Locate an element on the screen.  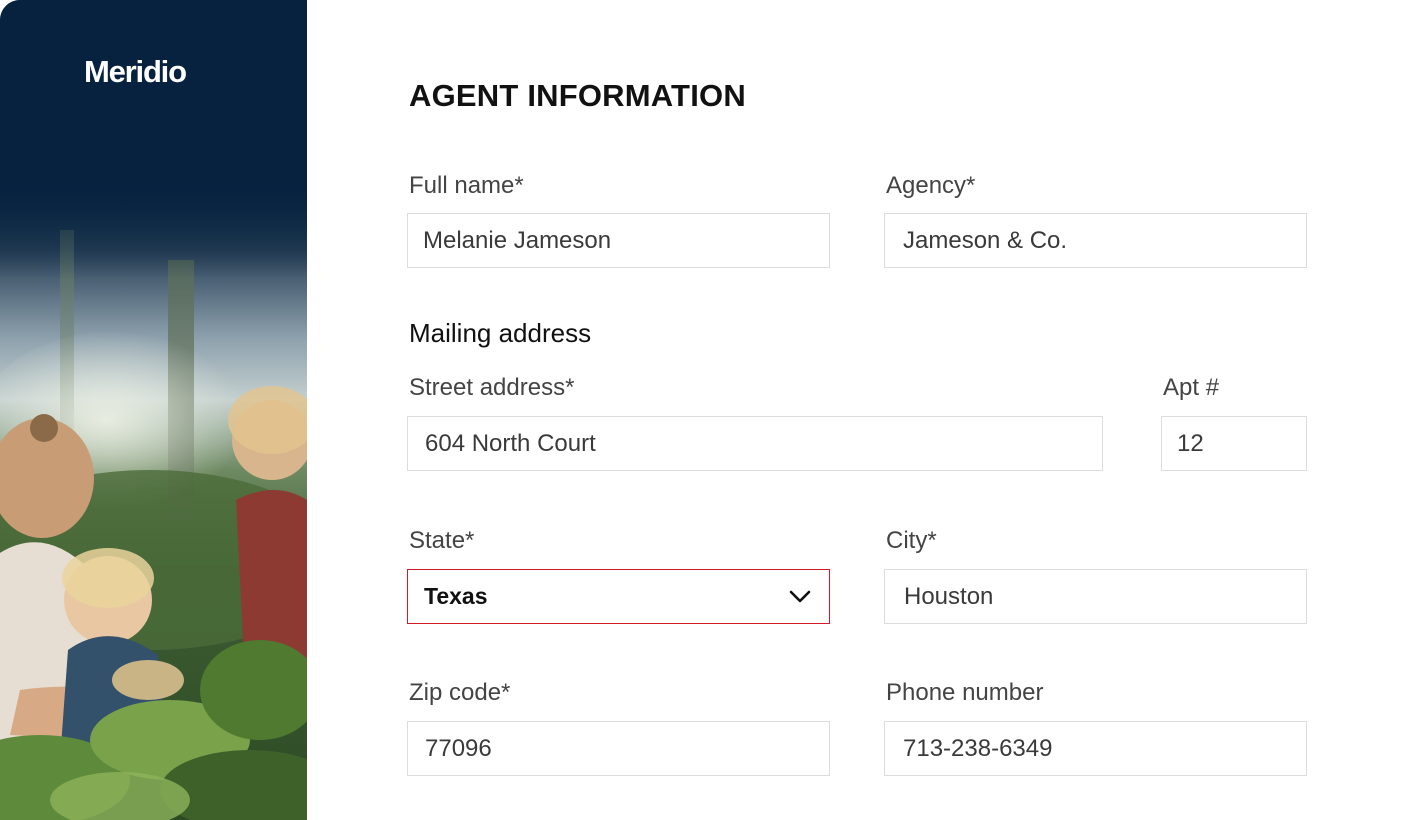
state-label: State* is located at coordinates (442, 540).